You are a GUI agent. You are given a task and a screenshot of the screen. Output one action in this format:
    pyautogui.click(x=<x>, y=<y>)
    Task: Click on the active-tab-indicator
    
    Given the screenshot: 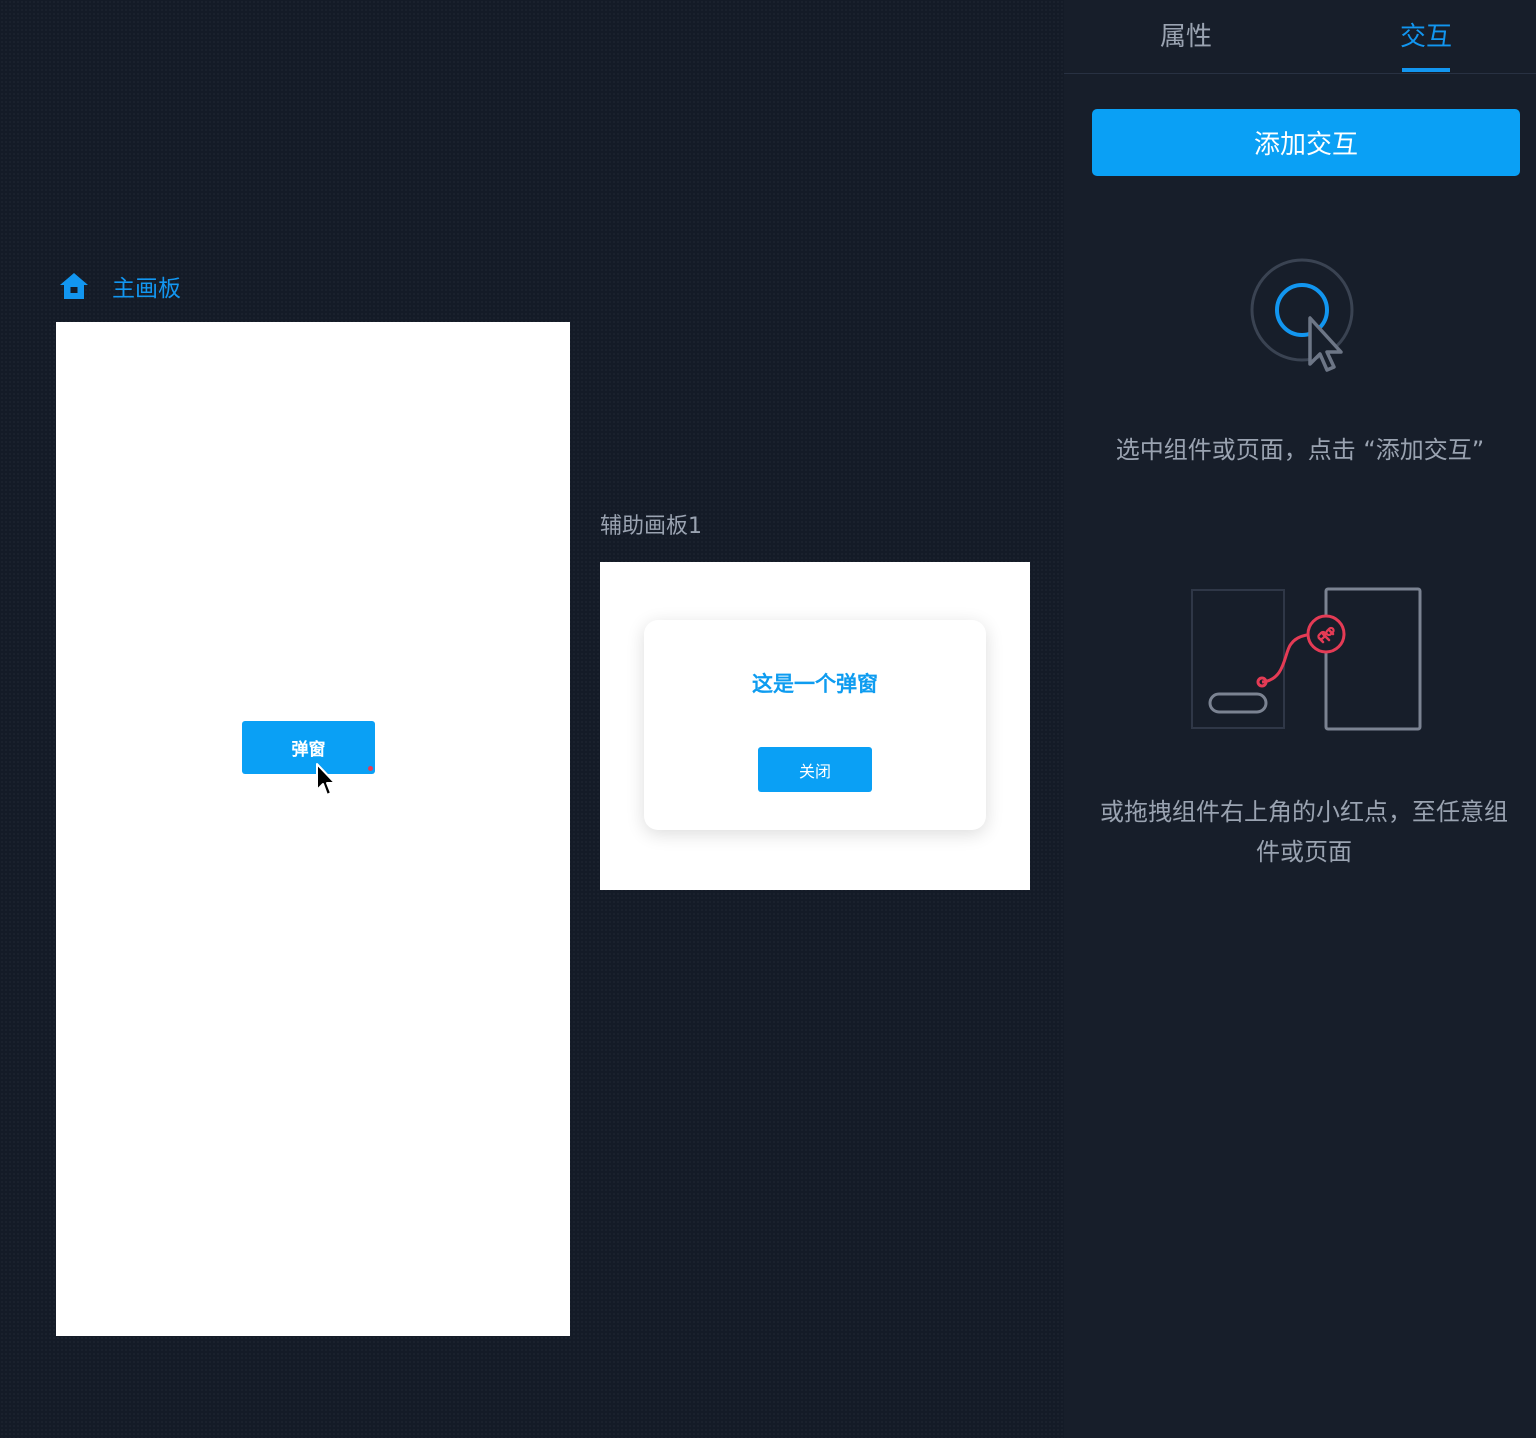 What is the action you would take?
    pyautogui.click(x=1426, y=70)
    